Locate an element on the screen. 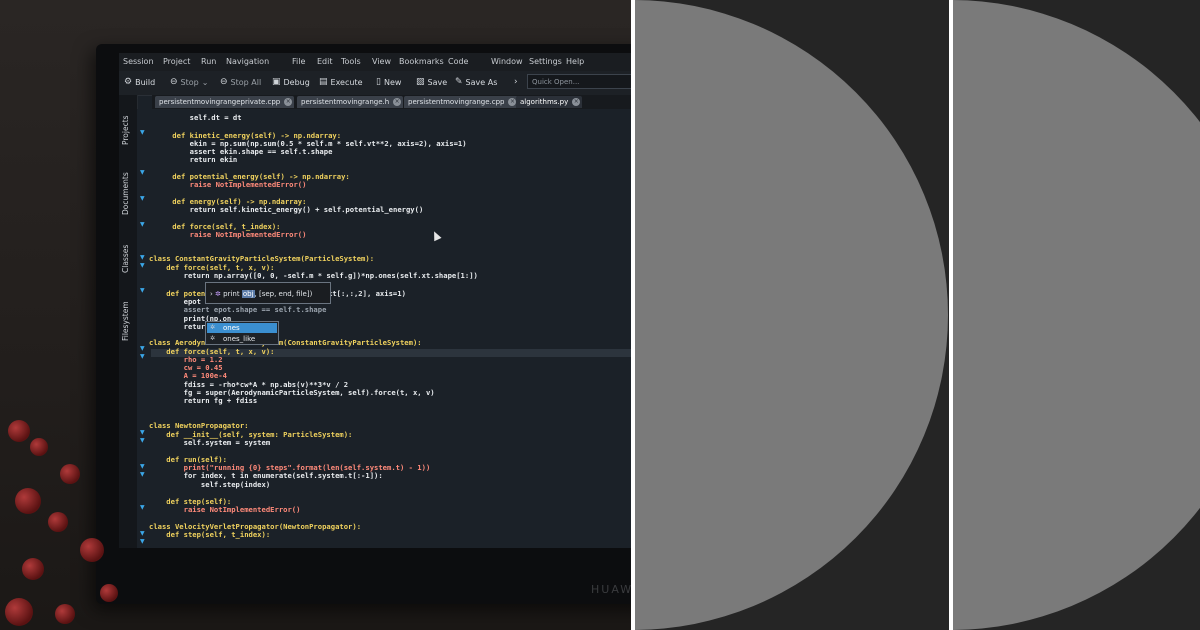  code-line: xt[:,:,2], axis=1) is located at coordinates (367, 293).